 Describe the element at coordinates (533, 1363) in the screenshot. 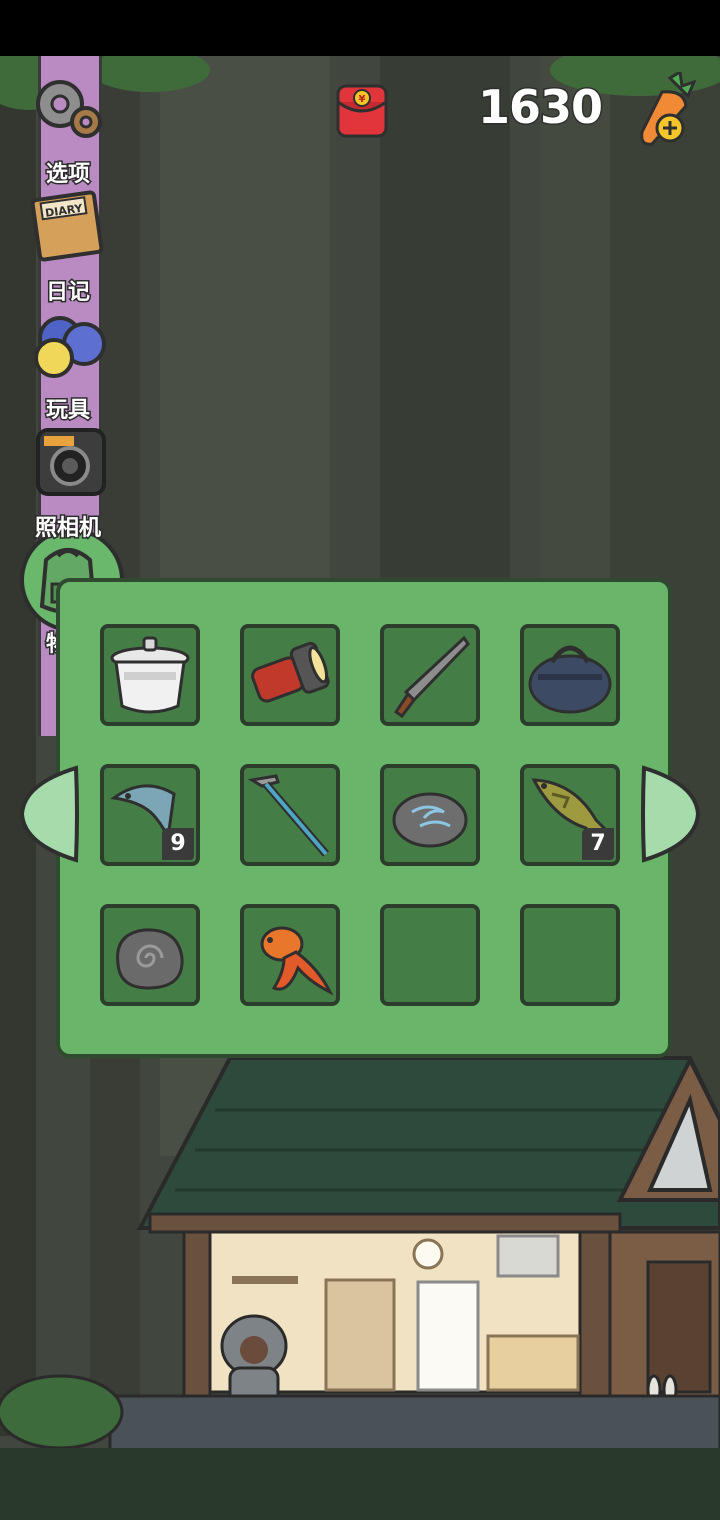

I see `kitchen-counter` at that location.